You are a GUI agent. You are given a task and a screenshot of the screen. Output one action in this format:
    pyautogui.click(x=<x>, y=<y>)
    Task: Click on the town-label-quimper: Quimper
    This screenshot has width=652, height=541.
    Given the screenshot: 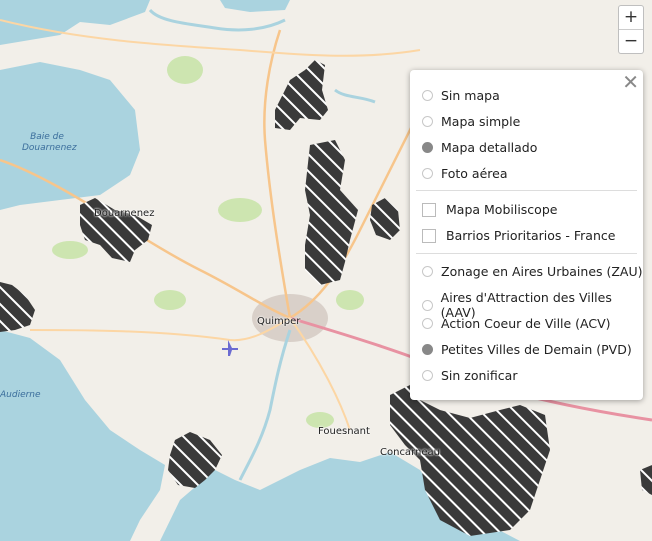 What is the action you would take?
    pyautogui.click(x=279, y=321)
    